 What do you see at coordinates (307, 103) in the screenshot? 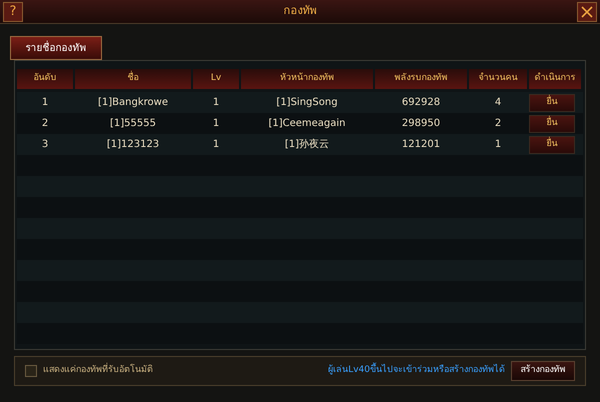
I see `table-cell-text: [1]SingSong` at bounding box center [307, 103].